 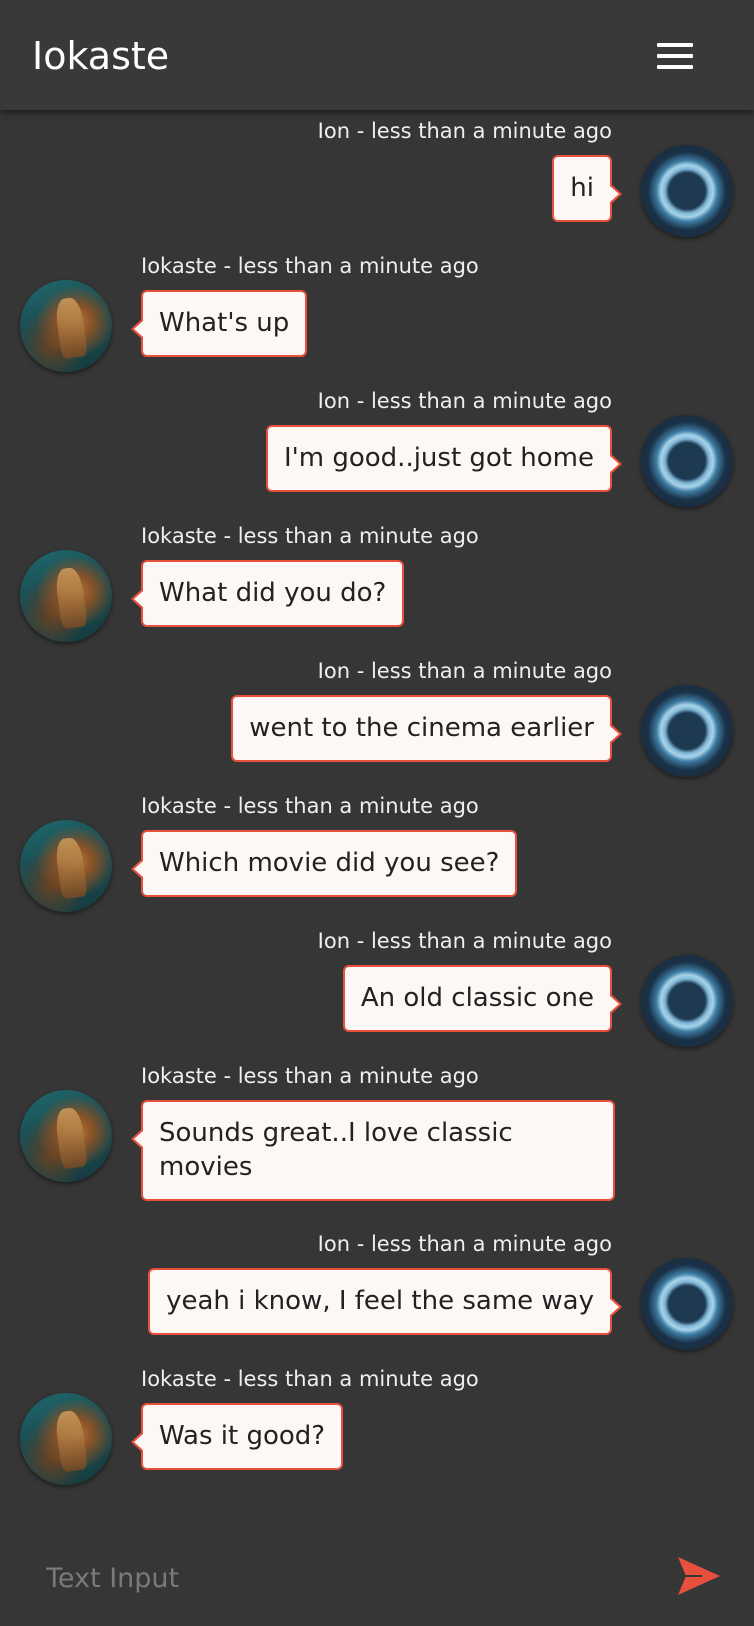 I want to click on message-bubble: What's up, so click(x=219, y=323).